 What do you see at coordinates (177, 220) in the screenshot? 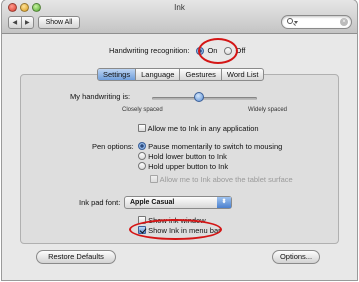
I see `show-ink-window-label: Show ink window` at bounding box center [177, 220].